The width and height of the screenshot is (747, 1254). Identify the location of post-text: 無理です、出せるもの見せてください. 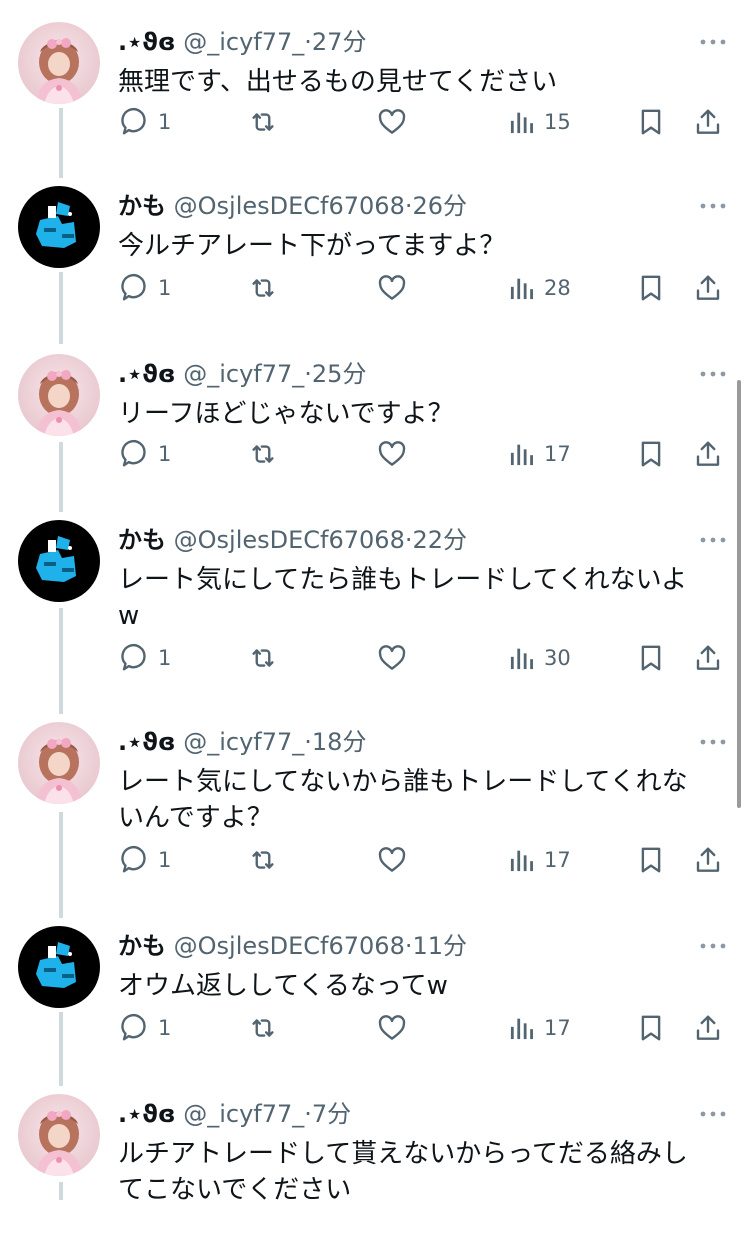
(418, 82).